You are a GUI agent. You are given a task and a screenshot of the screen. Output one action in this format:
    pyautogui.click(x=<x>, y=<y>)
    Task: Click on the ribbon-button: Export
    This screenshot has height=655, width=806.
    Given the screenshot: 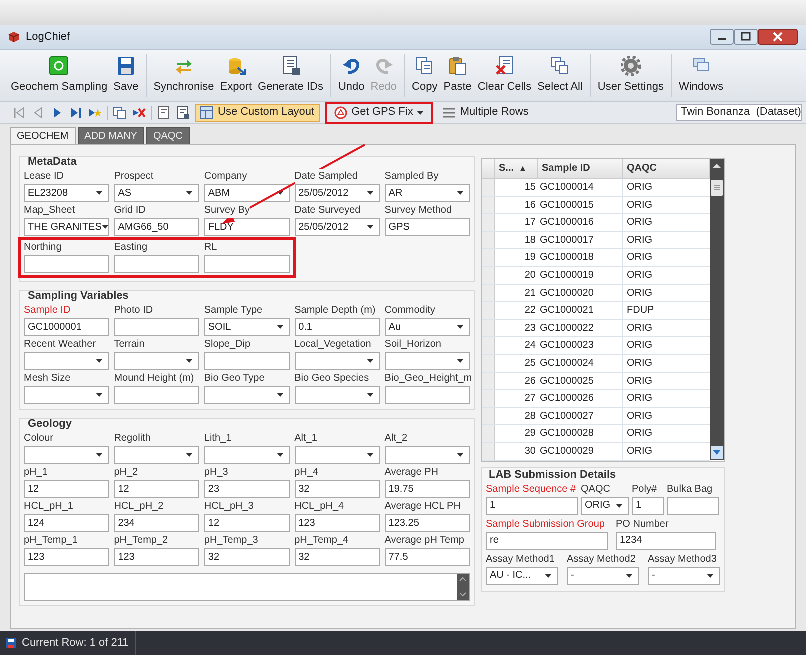 What is the action you would take?
    pyautogui.click(x=236, y=75)
    